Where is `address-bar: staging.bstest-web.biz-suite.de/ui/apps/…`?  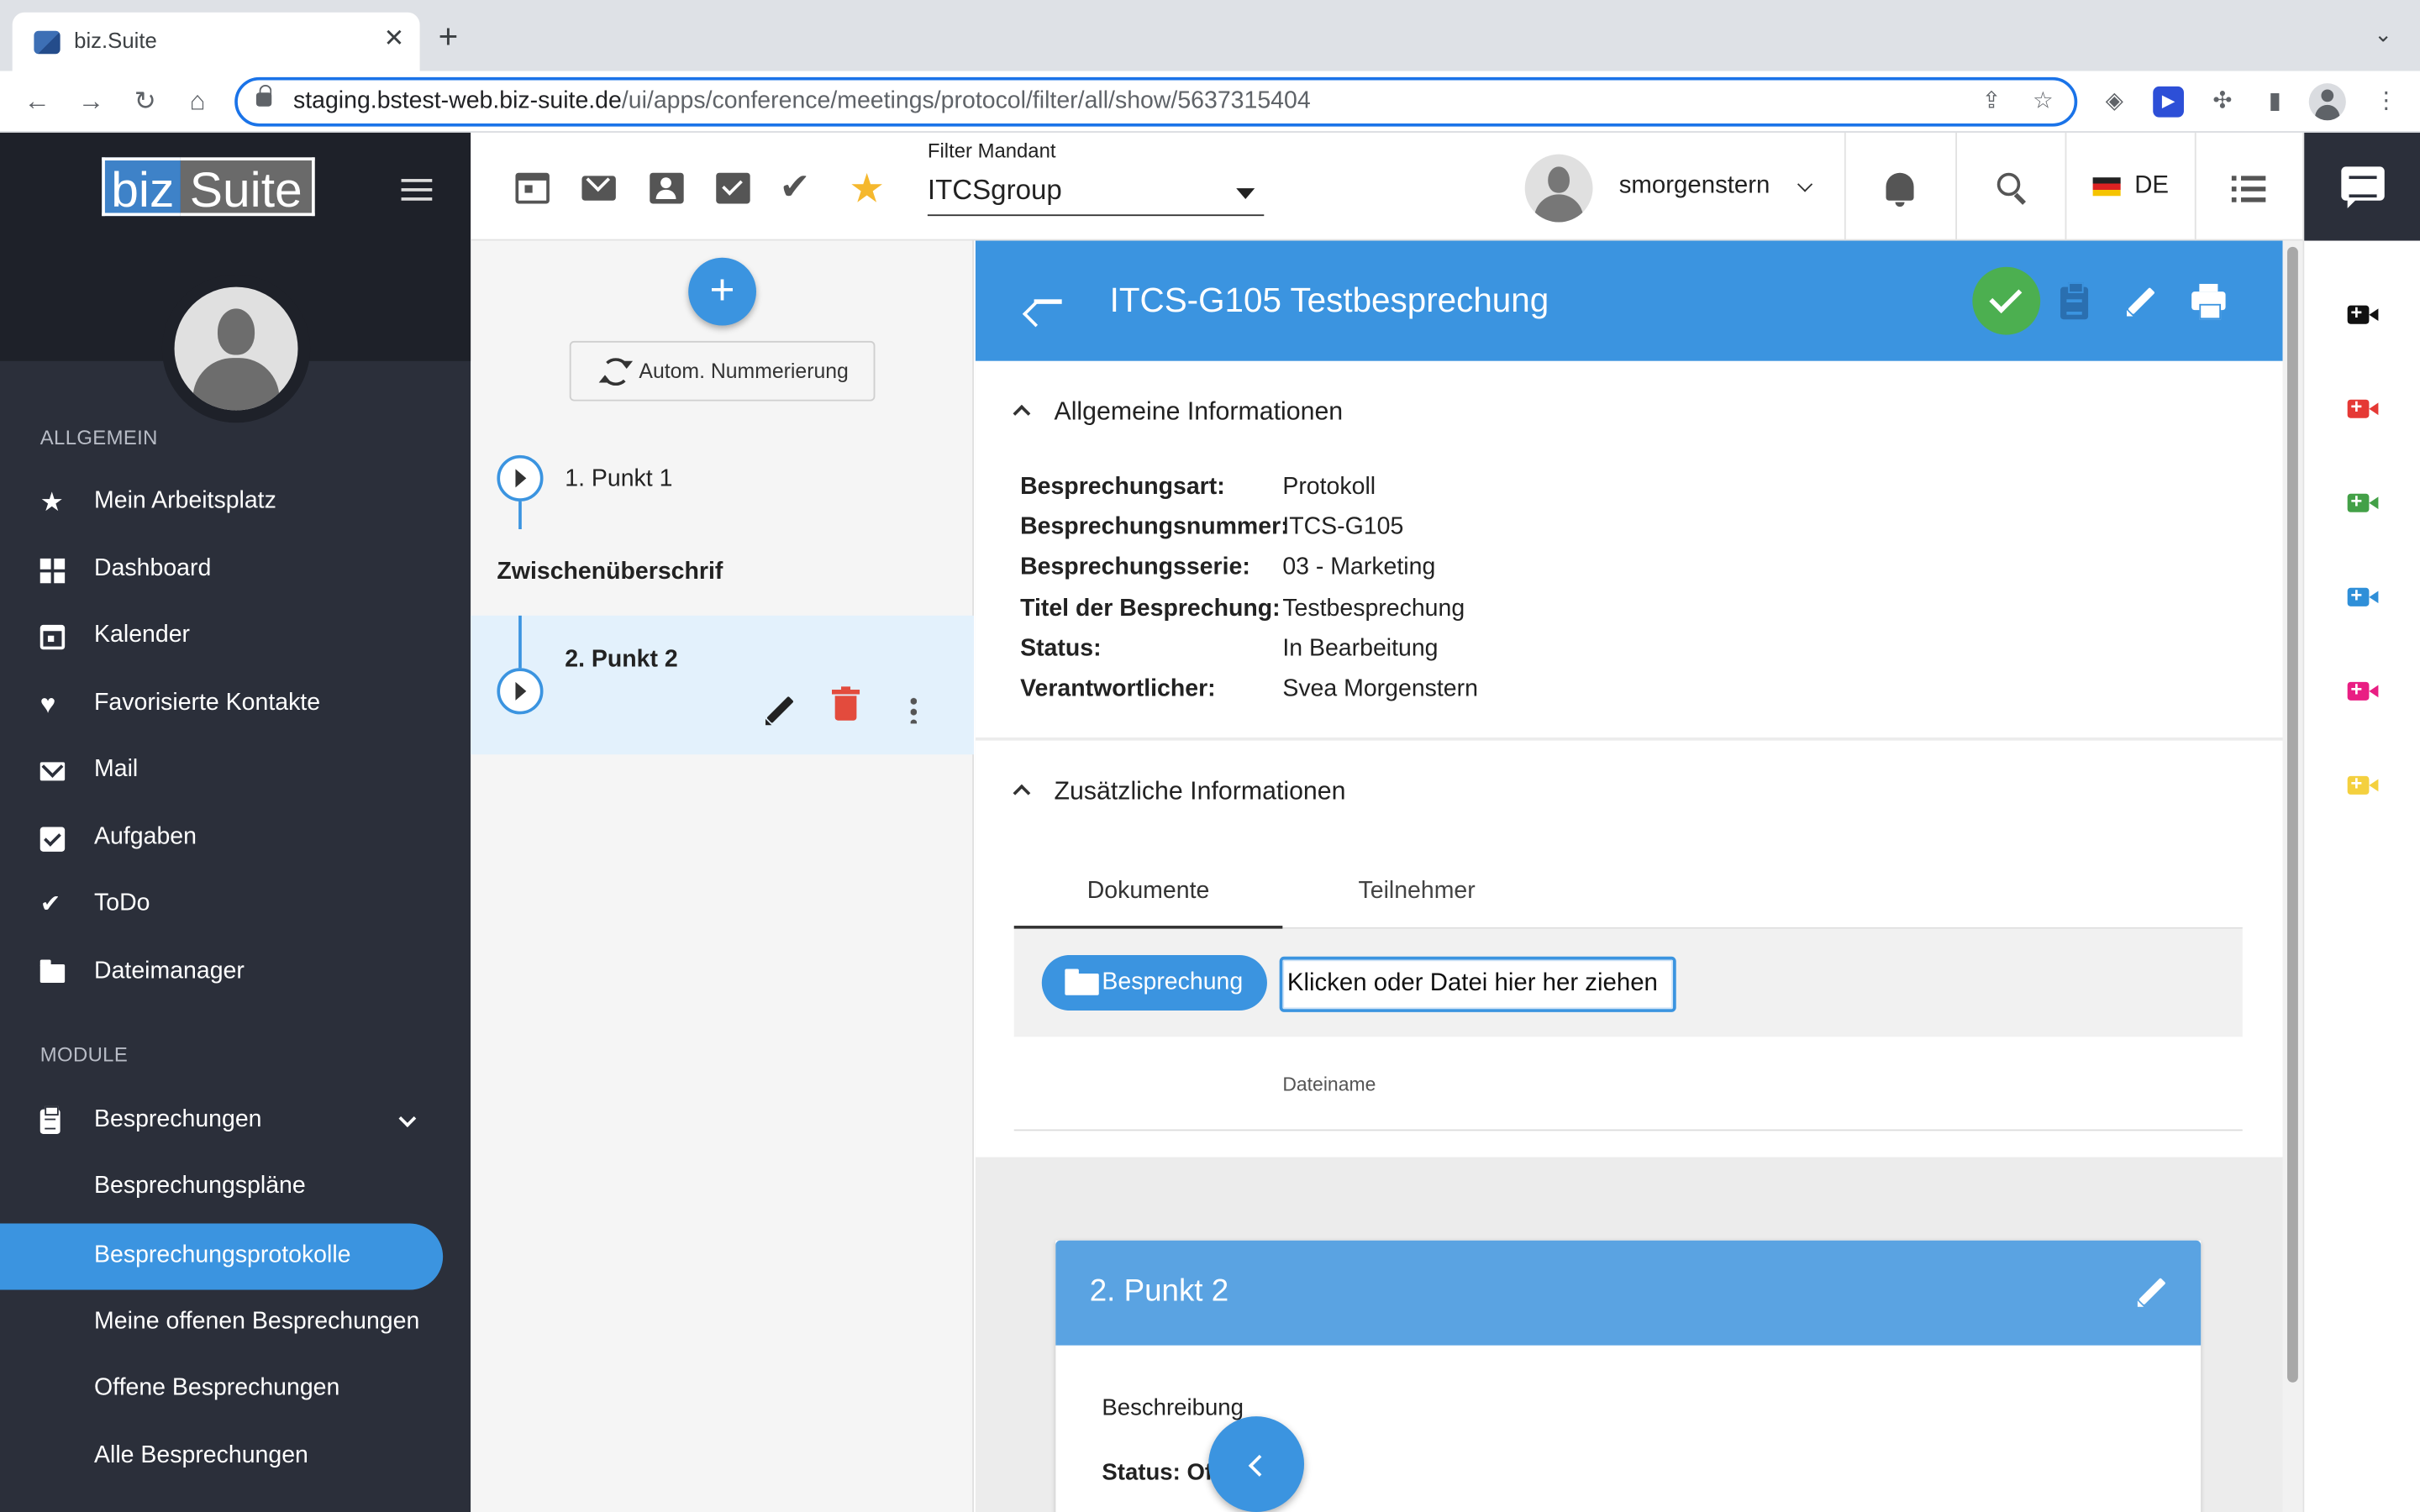 address-bar: staging.bstest-web.biz-suite.de/ui/apps/… is located at coordinates (1156, 101).